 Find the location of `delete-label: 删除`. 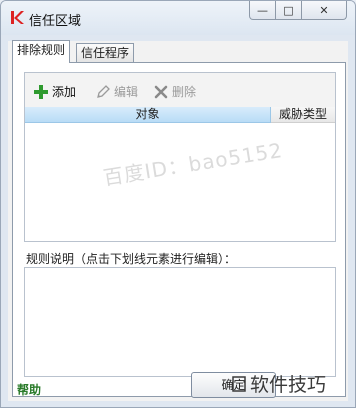

delete-label: 删除 is located at coordinates (184, 92).